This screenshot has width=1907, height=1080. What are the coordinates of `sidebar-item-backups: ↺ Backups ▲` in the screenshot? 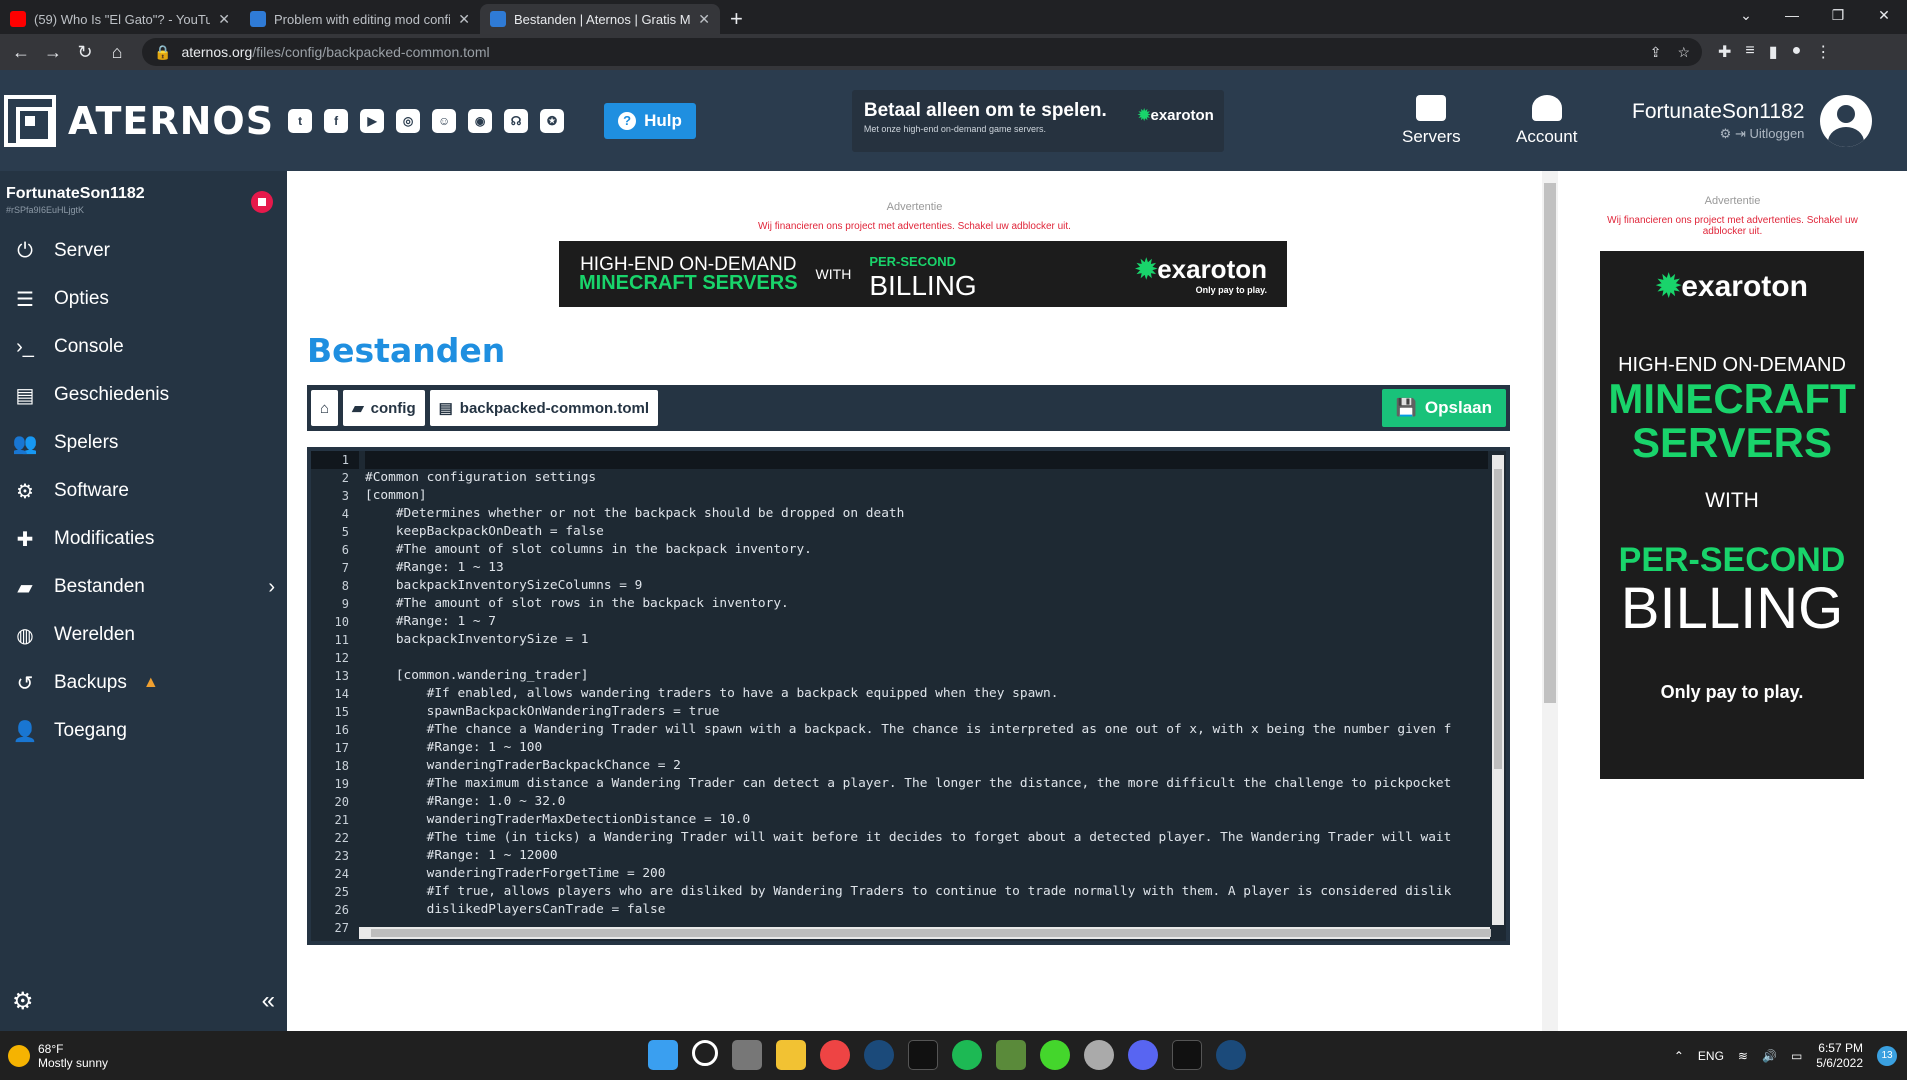 It's located at (143, 683).